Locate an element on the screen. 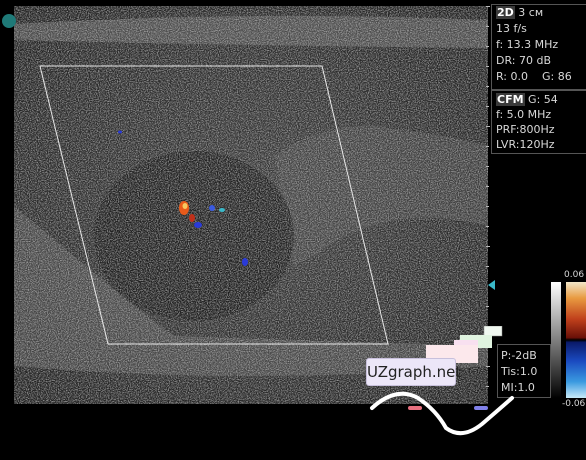 Image resolution: width=586 pixels, height=460 pixels. logo-wave-icon is located at coordinates (442, 413).